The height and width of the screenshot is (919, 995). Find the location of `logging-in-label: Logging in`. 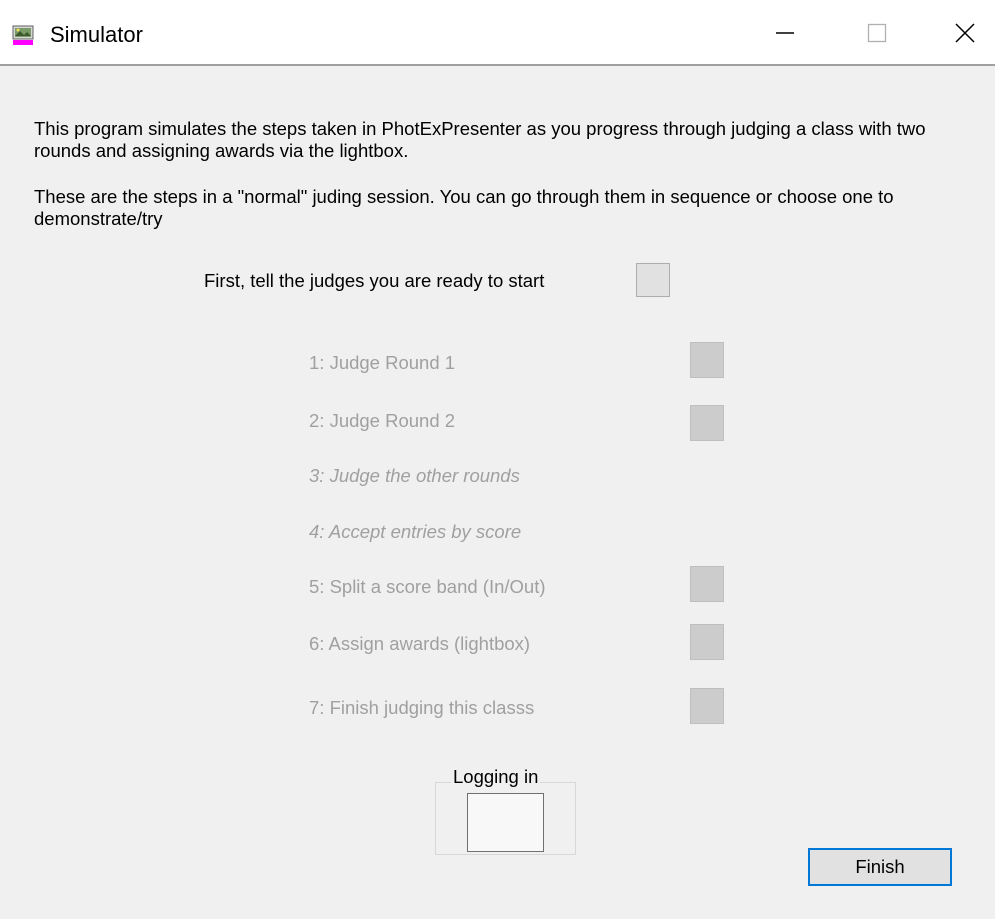

logging-in-label: Logging in is located at coordinates (496, 777).